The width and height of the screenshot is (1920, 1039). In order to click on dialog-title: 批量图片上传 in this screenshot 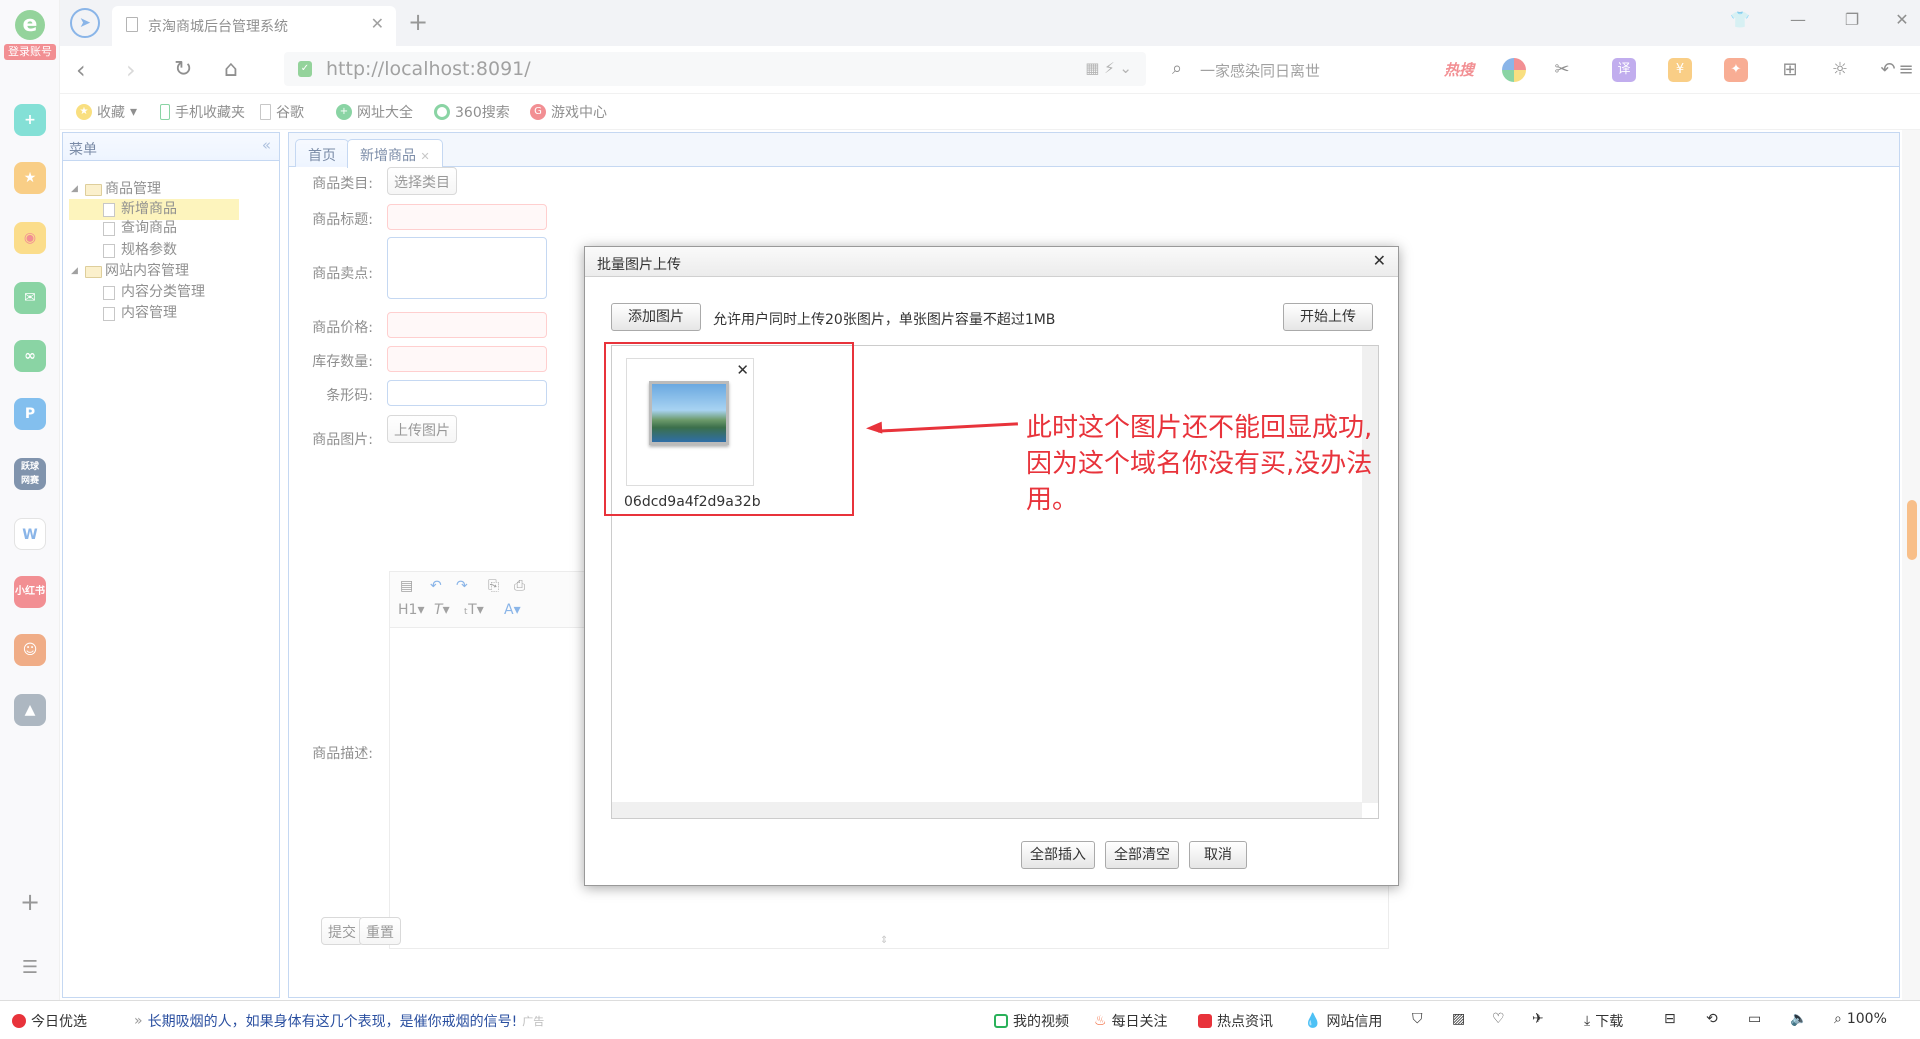, I will do `click(639, 265)`.